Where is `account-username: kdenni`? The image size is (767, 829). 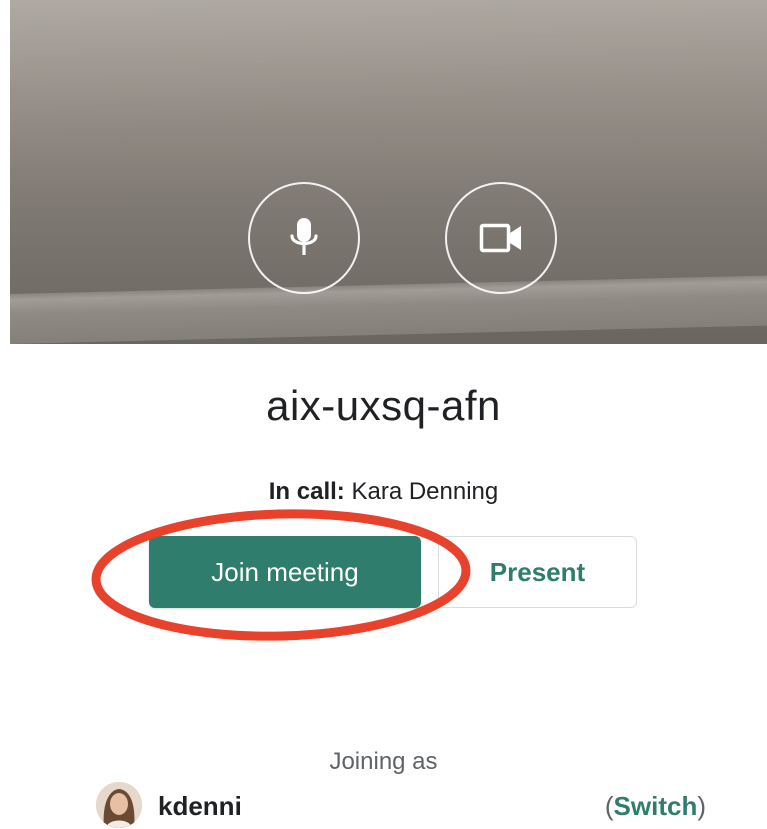 account-username: kdenni is located at coordinates (200, 806).